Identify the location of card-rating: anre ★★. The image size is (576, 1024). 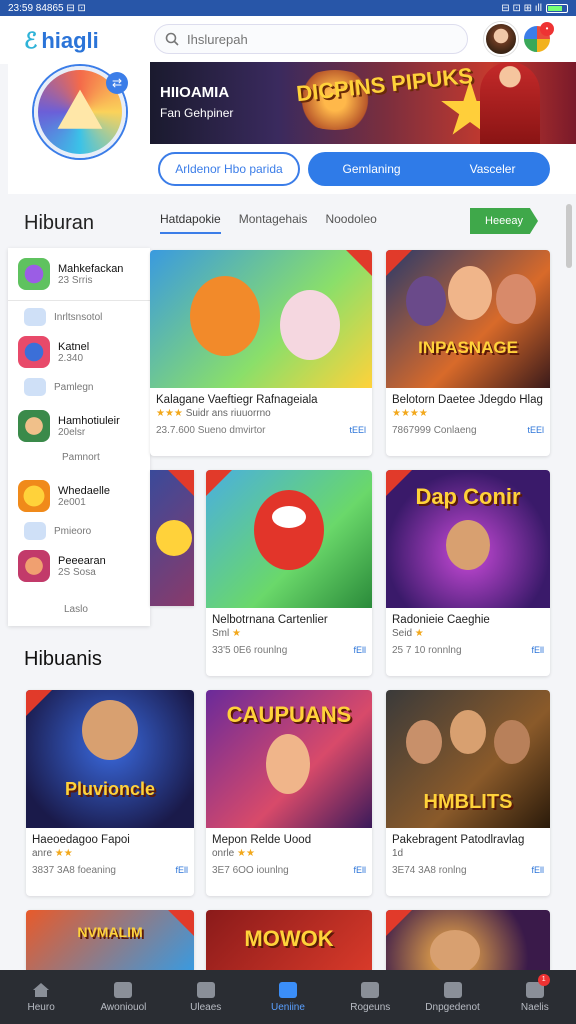
(52, 853).